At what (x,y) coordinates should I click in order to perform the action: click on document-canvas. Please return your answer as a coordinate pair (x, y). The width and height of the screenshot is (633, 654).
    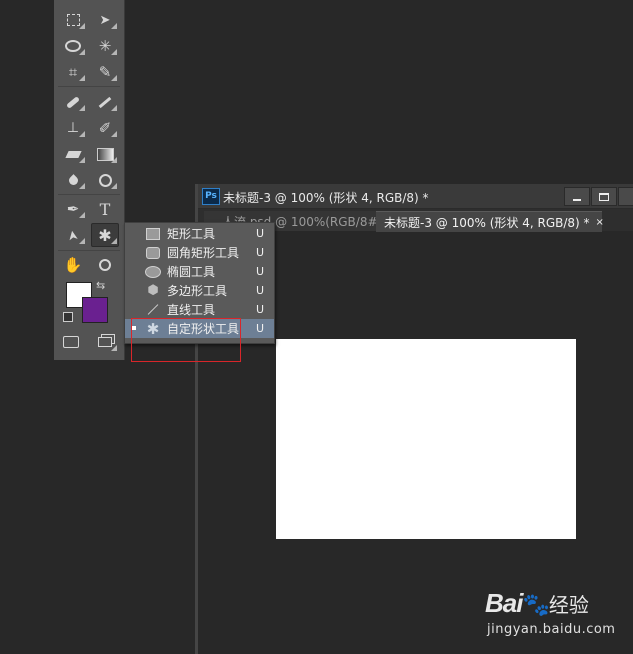
    Looking at the image, I should click on (426, 439).